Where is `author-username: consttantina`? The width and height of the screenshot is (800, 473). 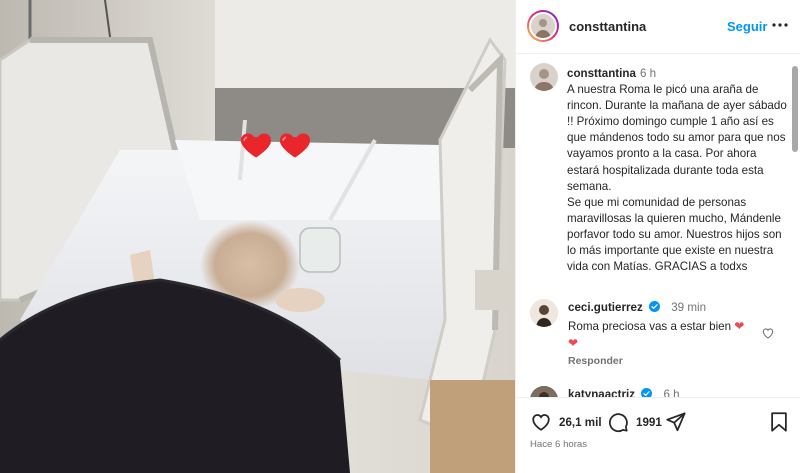
author-username: consttantina is located at coordinates (607, 26).